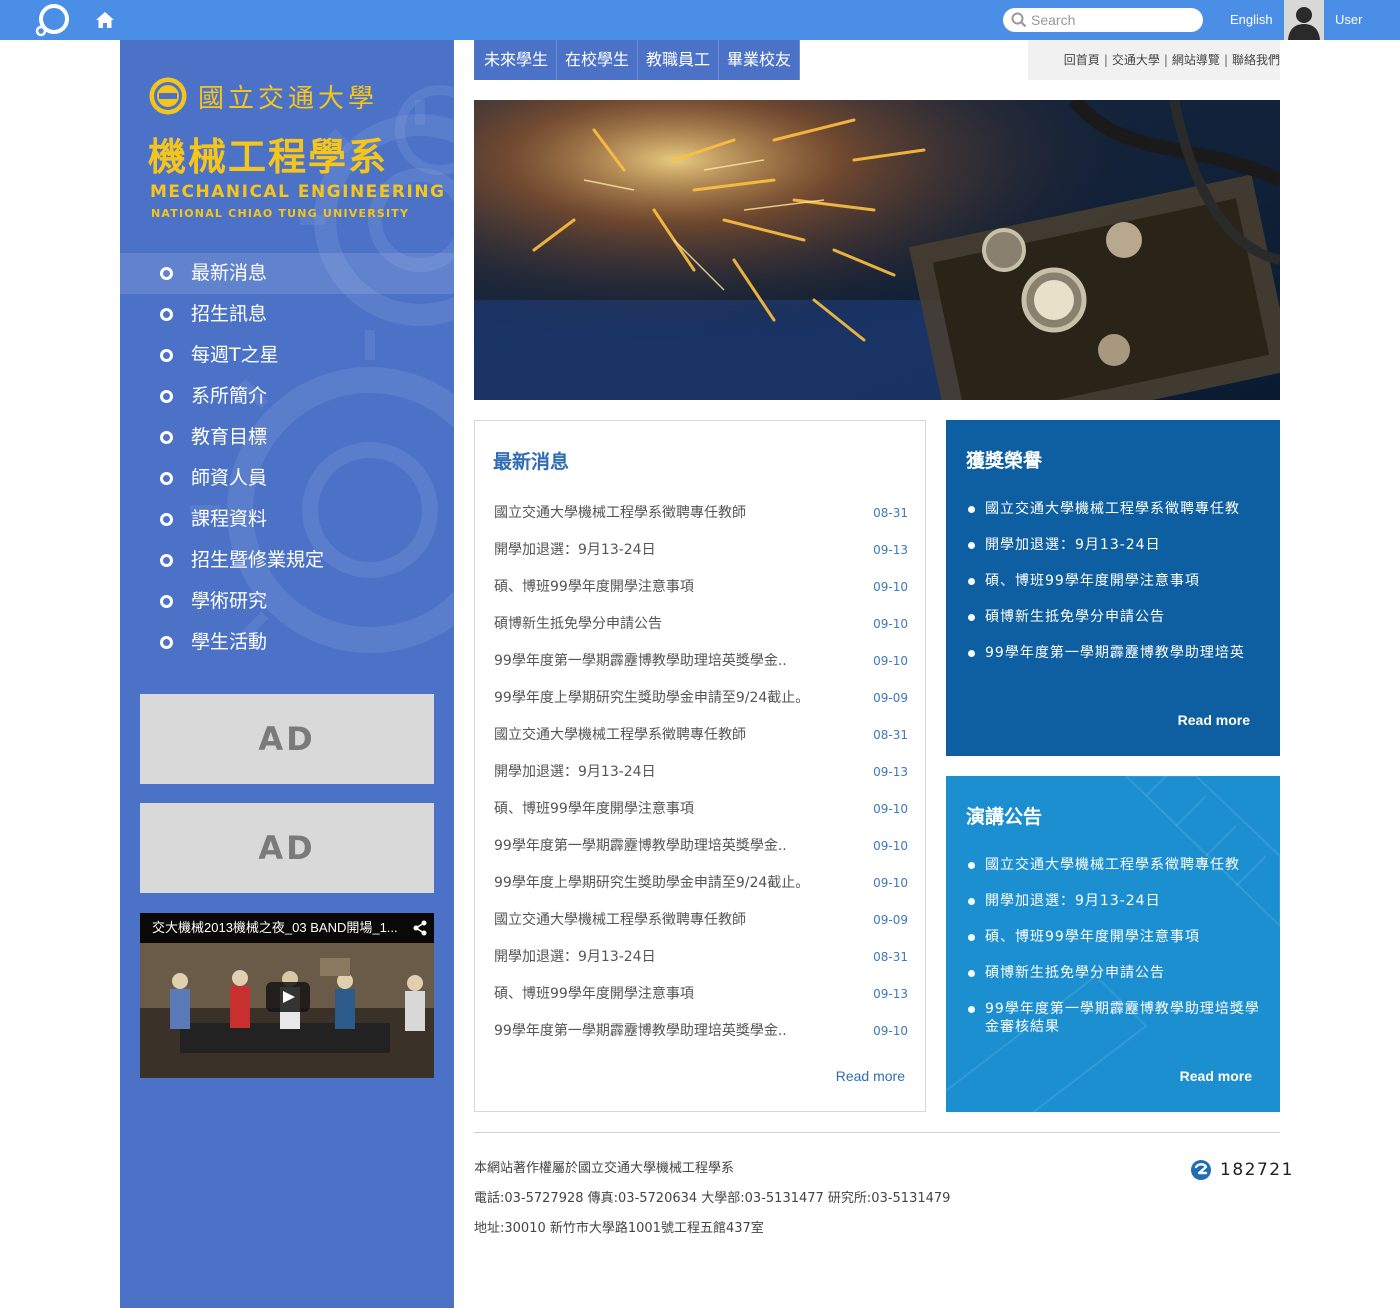 This screenshot has height=1308, width=1400. What do you see at coordinates (575, 550) in the screenshot?
I see `news-item-title: 開學加退選：9月13-24日` at bounding box center [575, 550].